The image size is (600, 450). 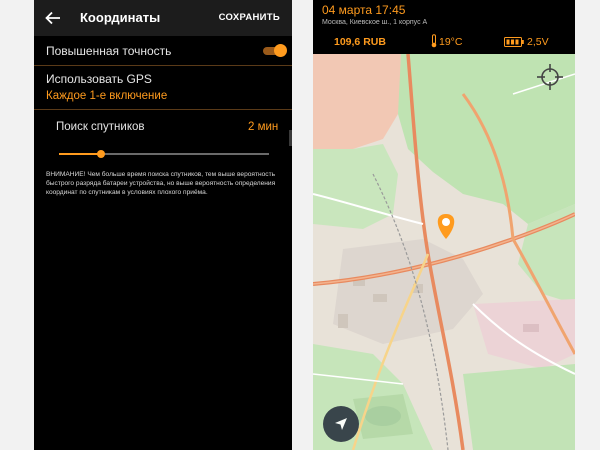 What do you see at coordinates (538, 42) in the screenshot?
I see `voltage: 2,5V` at bounding box center [538, 42].